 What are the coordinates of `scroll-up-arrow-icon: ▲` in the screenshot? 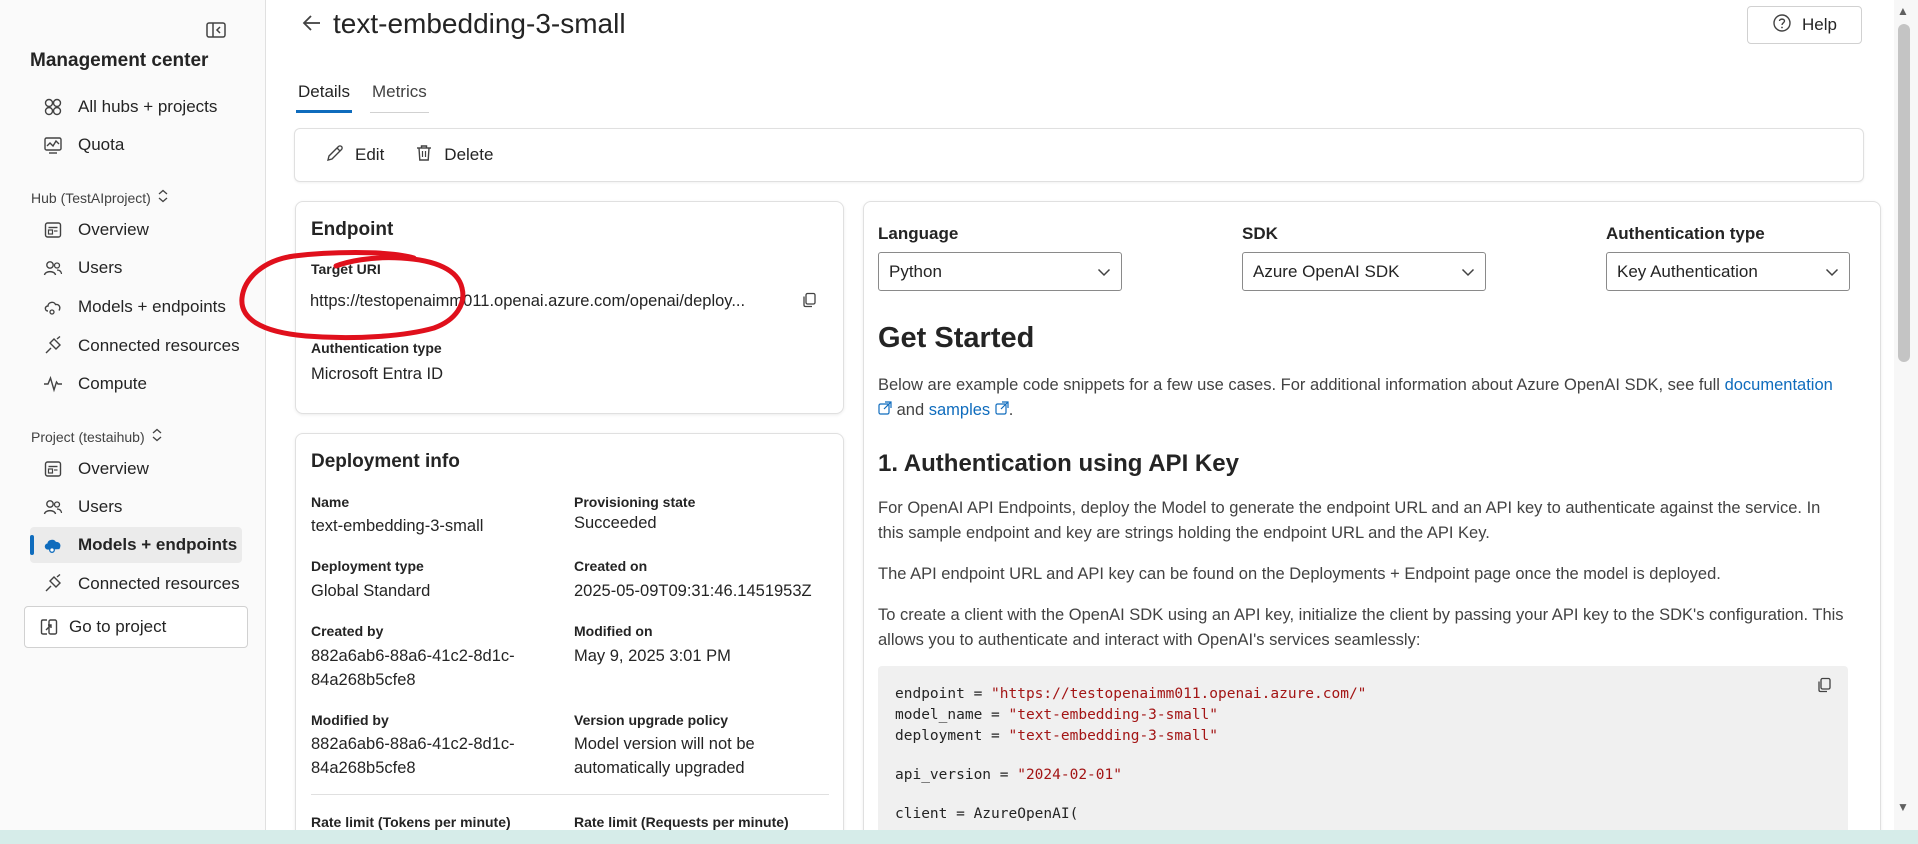 It's located at (1903, 11).